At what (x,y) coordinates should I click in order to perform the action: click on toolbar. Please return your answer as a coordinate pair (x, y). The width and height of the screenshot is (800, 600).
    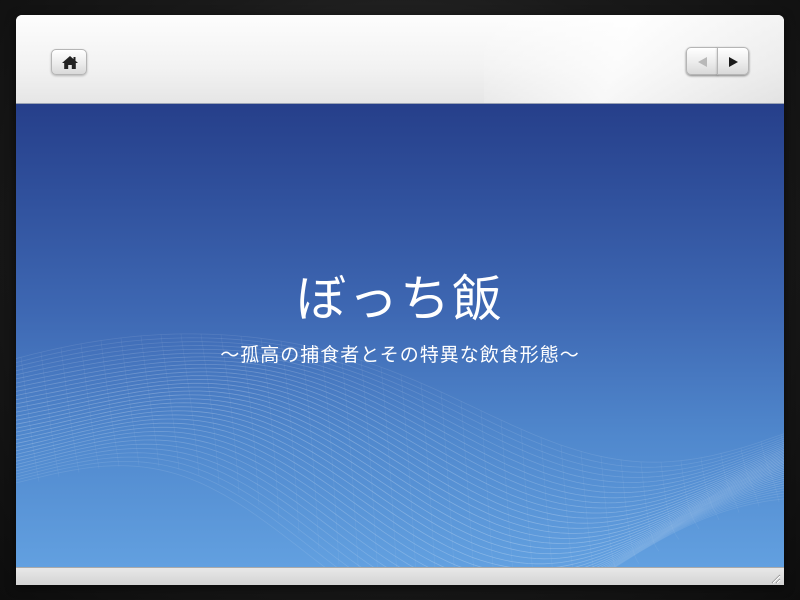
    Looking at the image, I should click on (400, 59).